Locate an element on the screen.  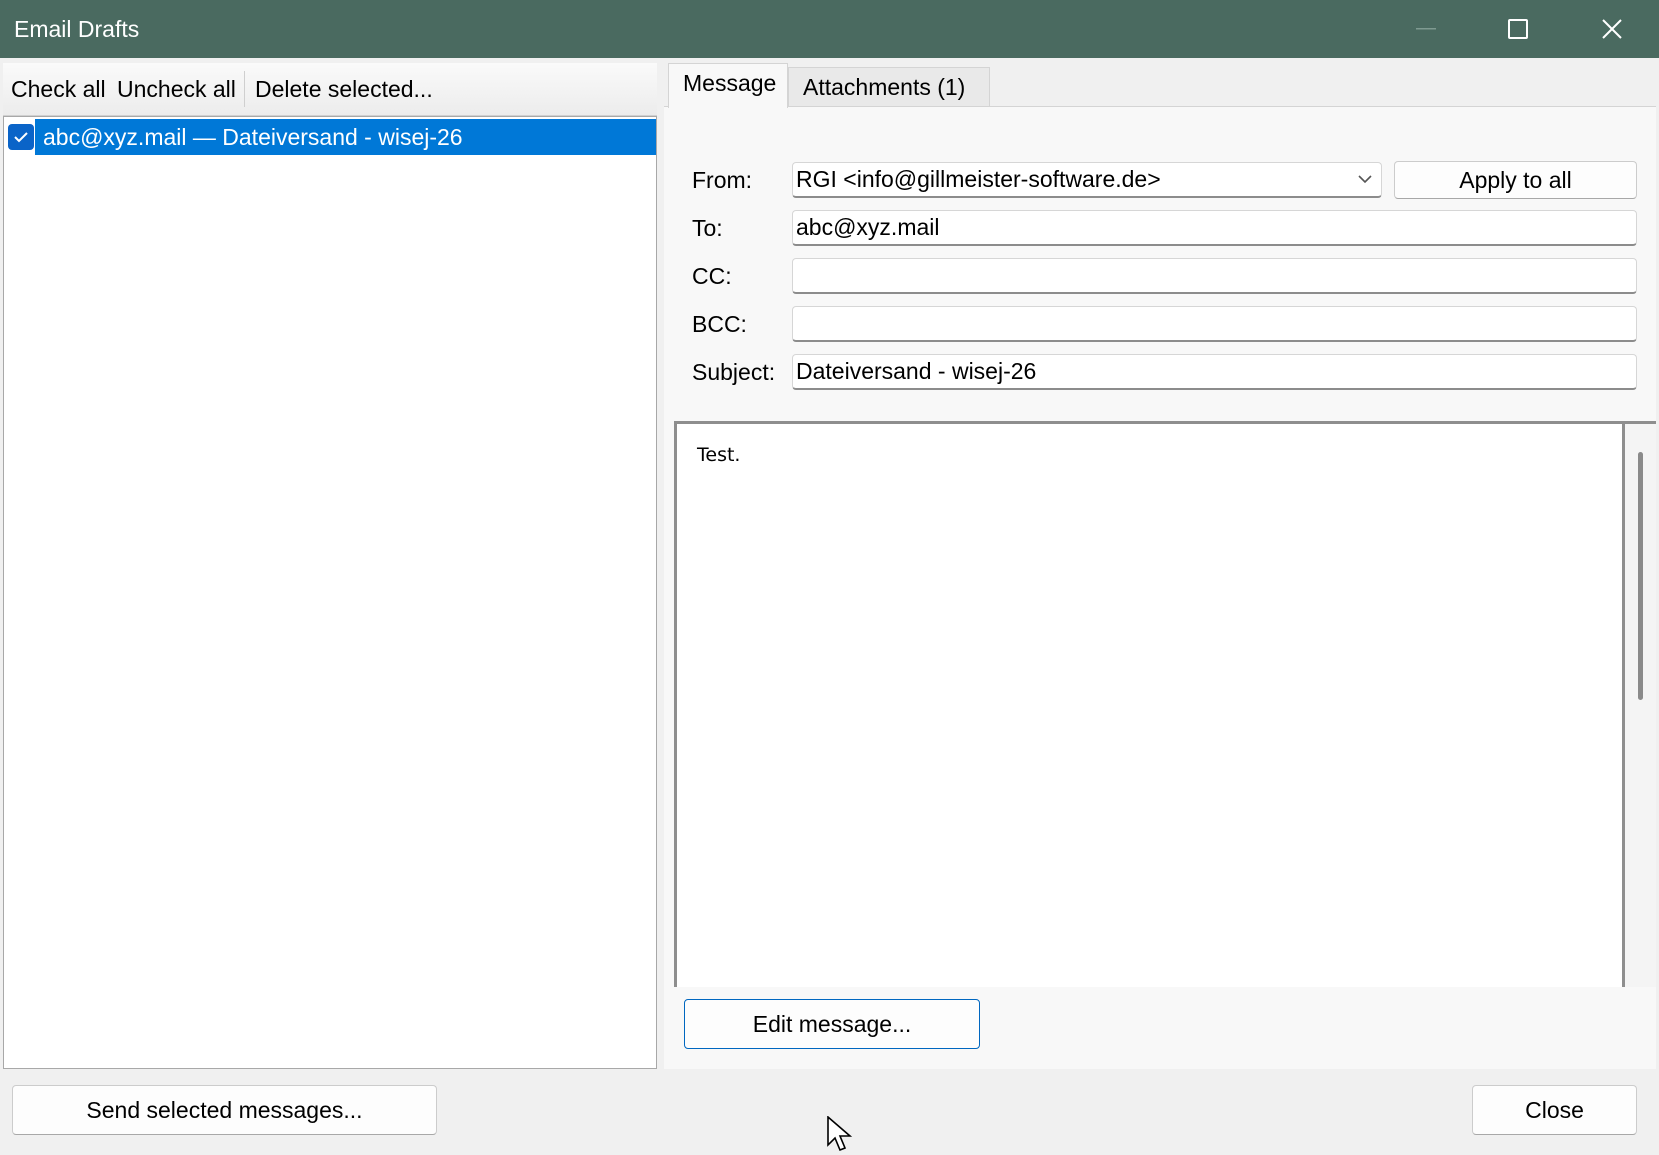
bcc-label: BCC: is located at coordinates (719, 324).